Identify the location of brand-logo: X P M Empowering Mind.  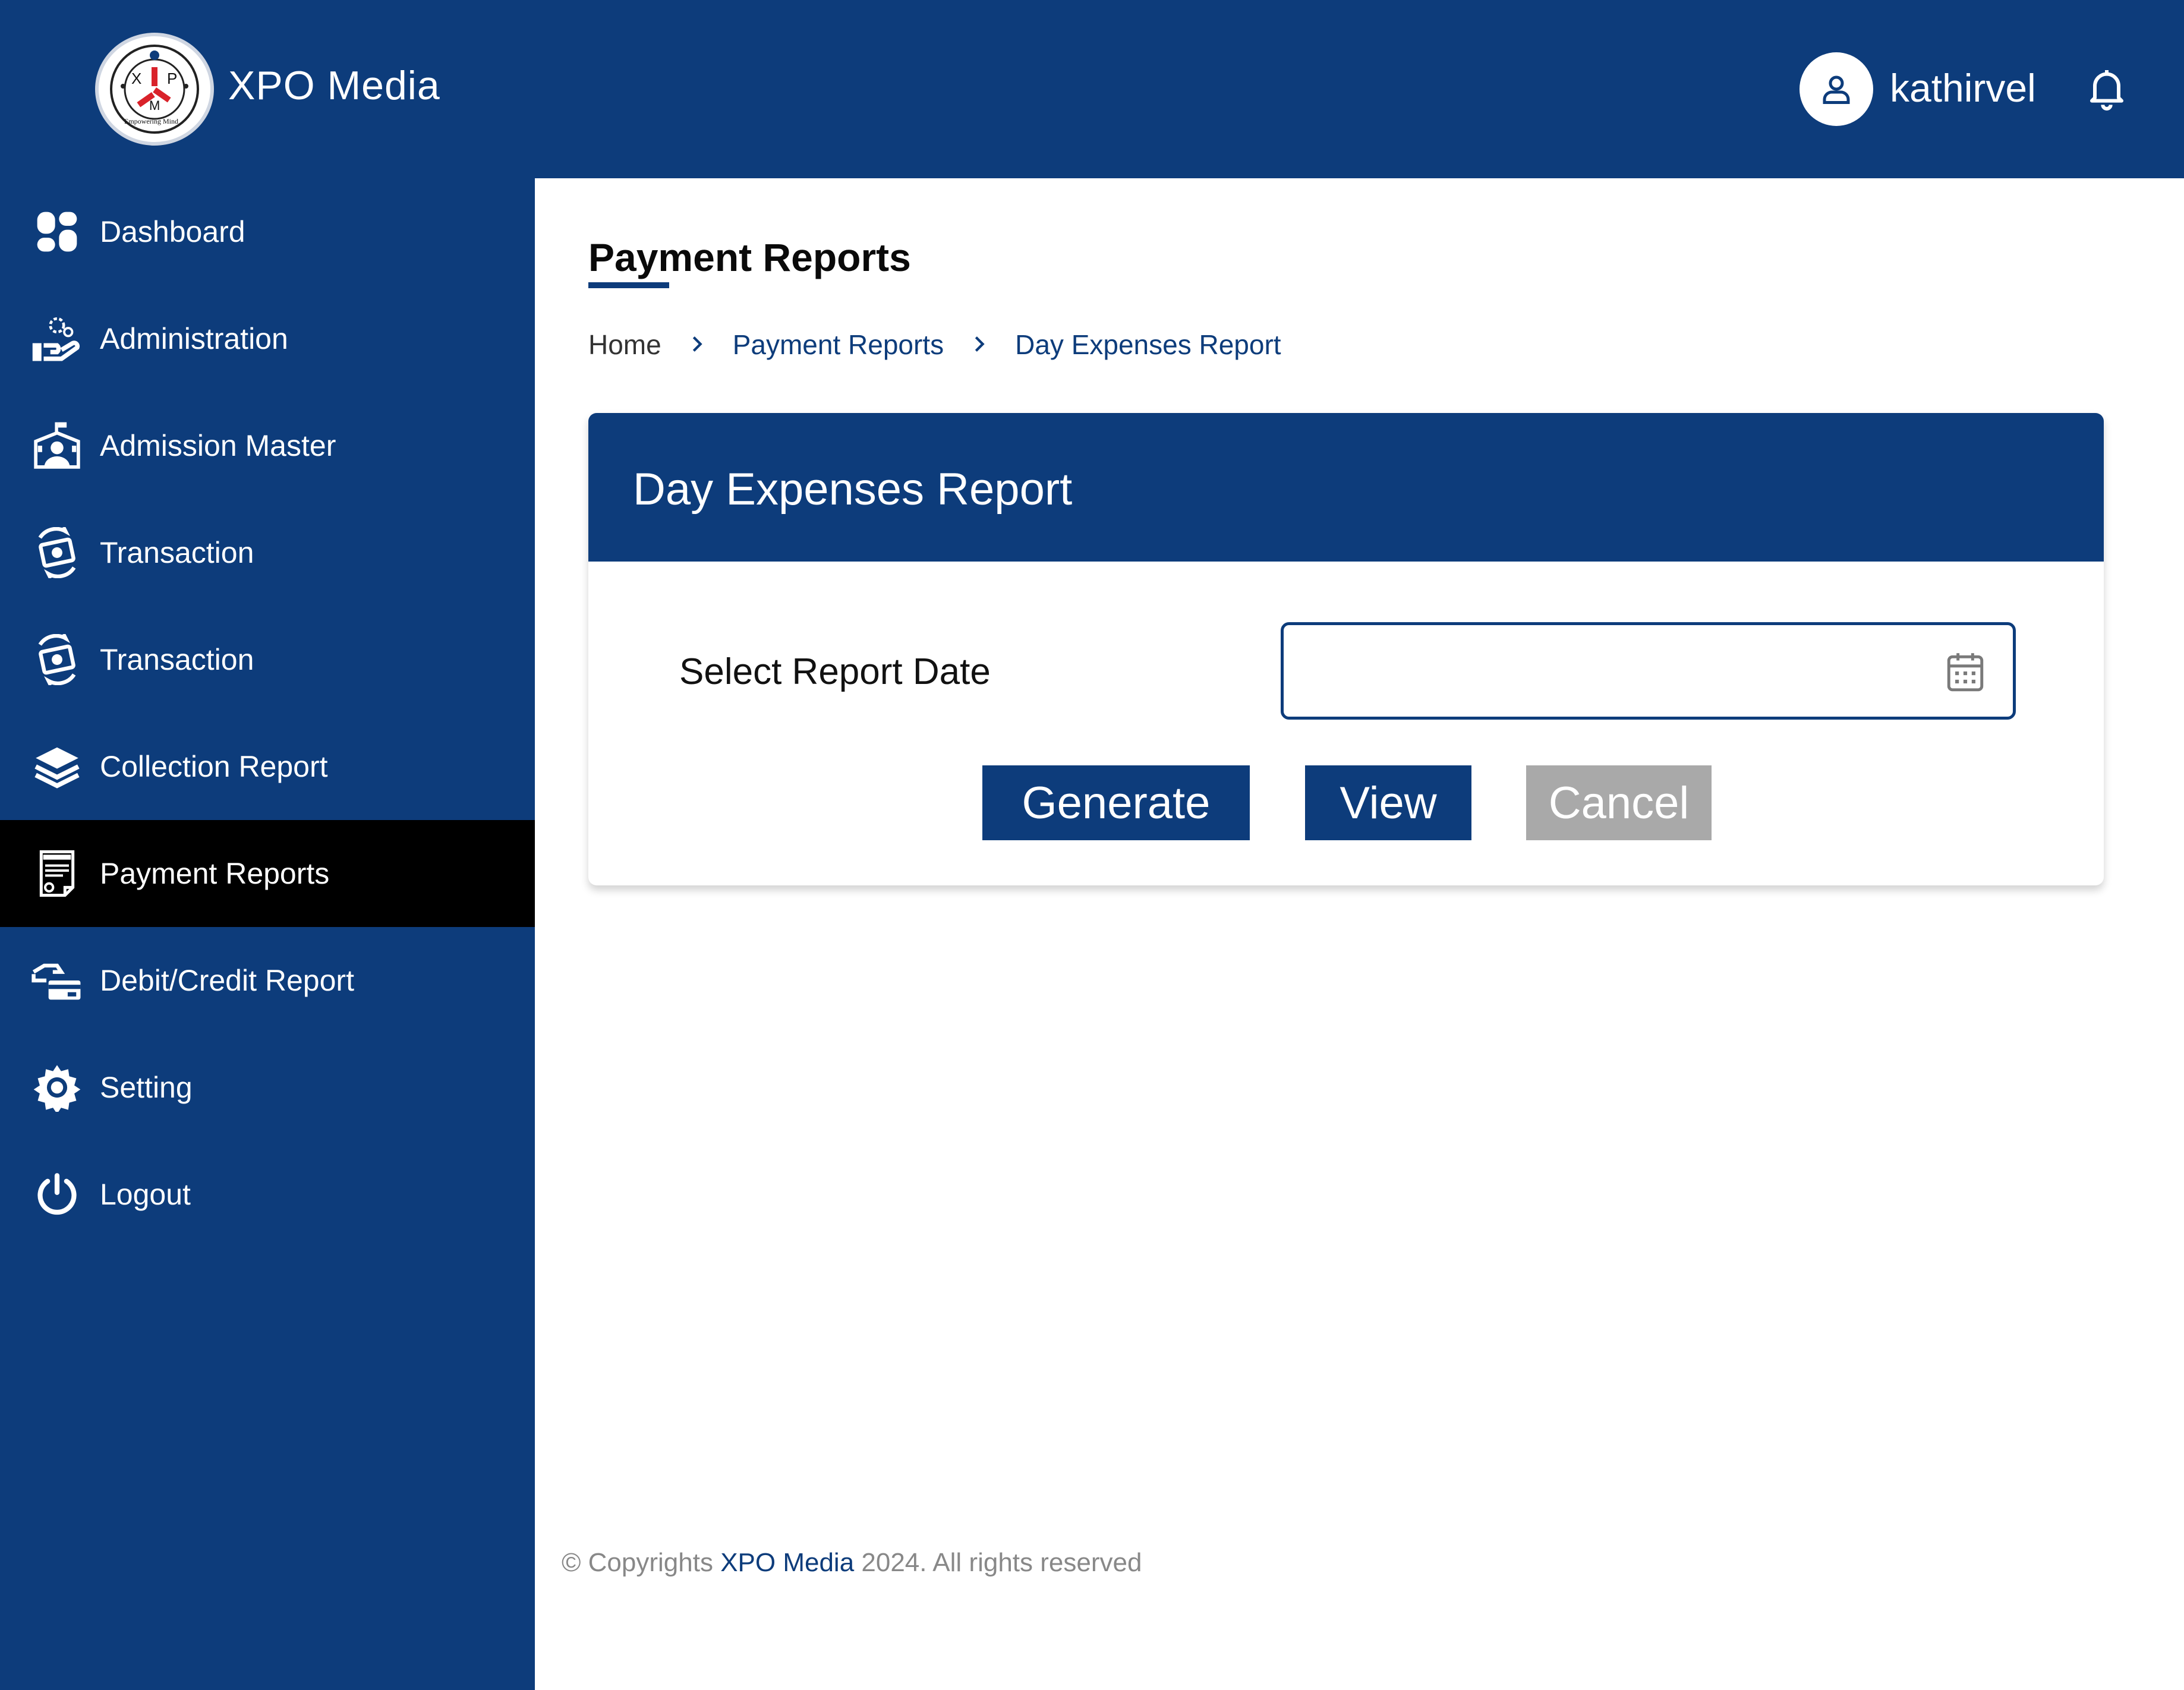
(154, 90).